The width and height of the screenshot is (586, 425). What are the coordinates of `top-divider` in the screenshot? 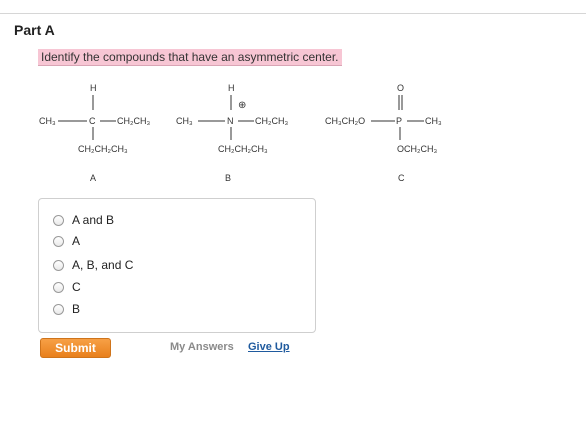 It's located at (293, 13).